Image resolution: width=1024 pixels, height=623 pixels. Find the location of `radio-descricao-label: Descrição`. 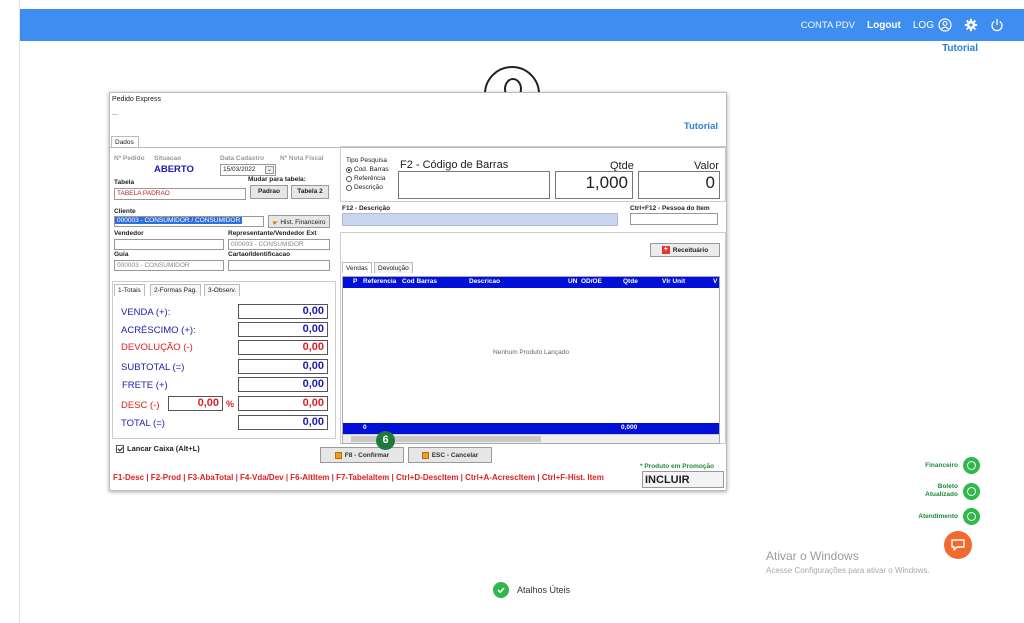

radio-descricao-label: Descrição is located at coordinates (368, 187).